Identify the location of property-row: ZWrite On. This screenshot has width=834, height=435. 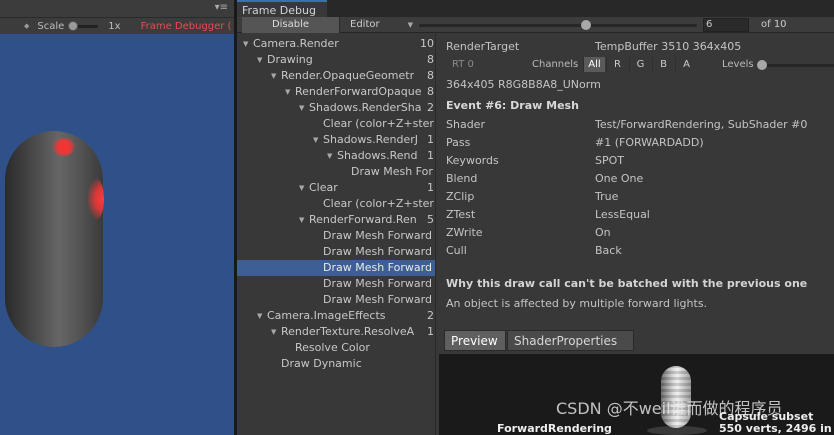
(640, 233).